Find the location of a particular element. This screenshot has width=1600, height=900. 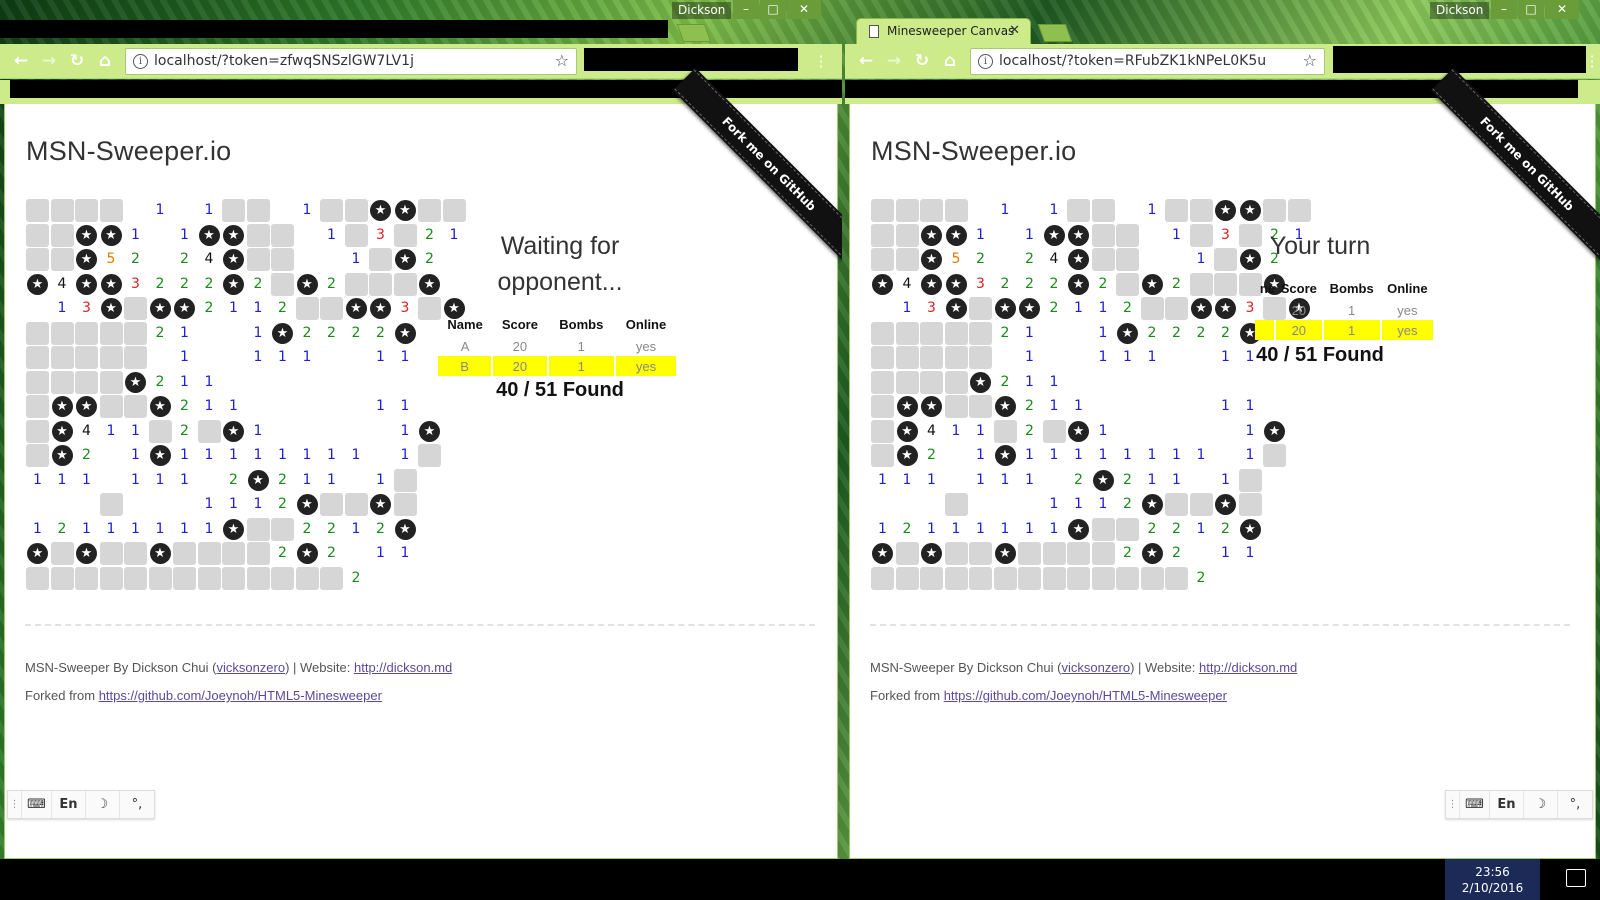

address-bar: i localhost/?token=RFubZK1kNPeL0K5u ☆ is located at coordinates (1147, 61).